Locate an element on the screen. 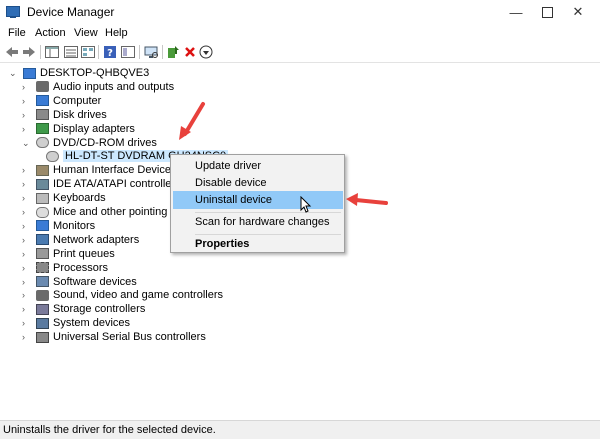 Image resolution: width=600 pixels, height=439 pixels. menu-help: Help is located at coordinates (116, 33).